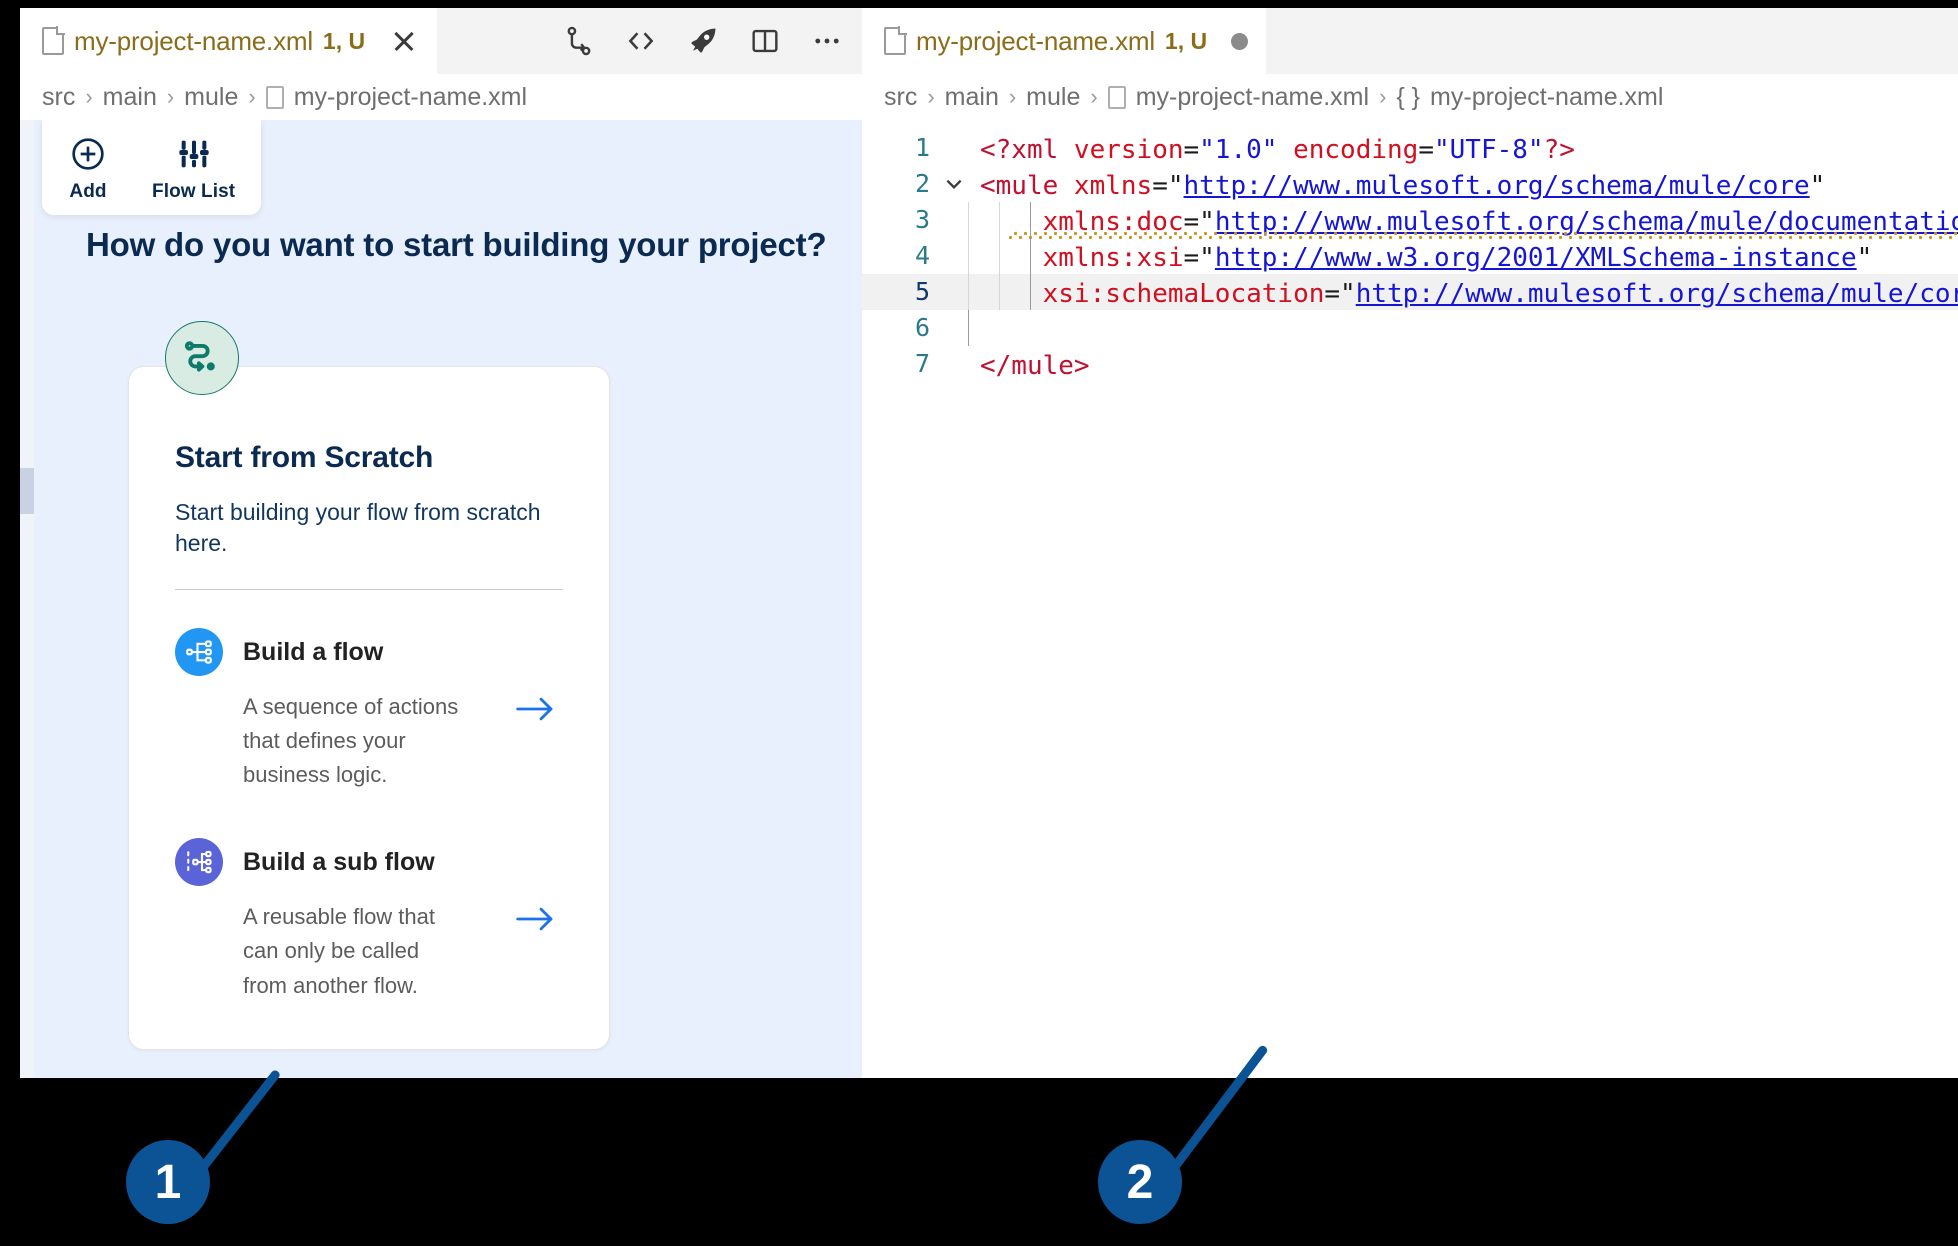  What do you see at coordinates (922, 183) in the screenshot?
I see `line-number: 2` at bounding box center [922, 183].